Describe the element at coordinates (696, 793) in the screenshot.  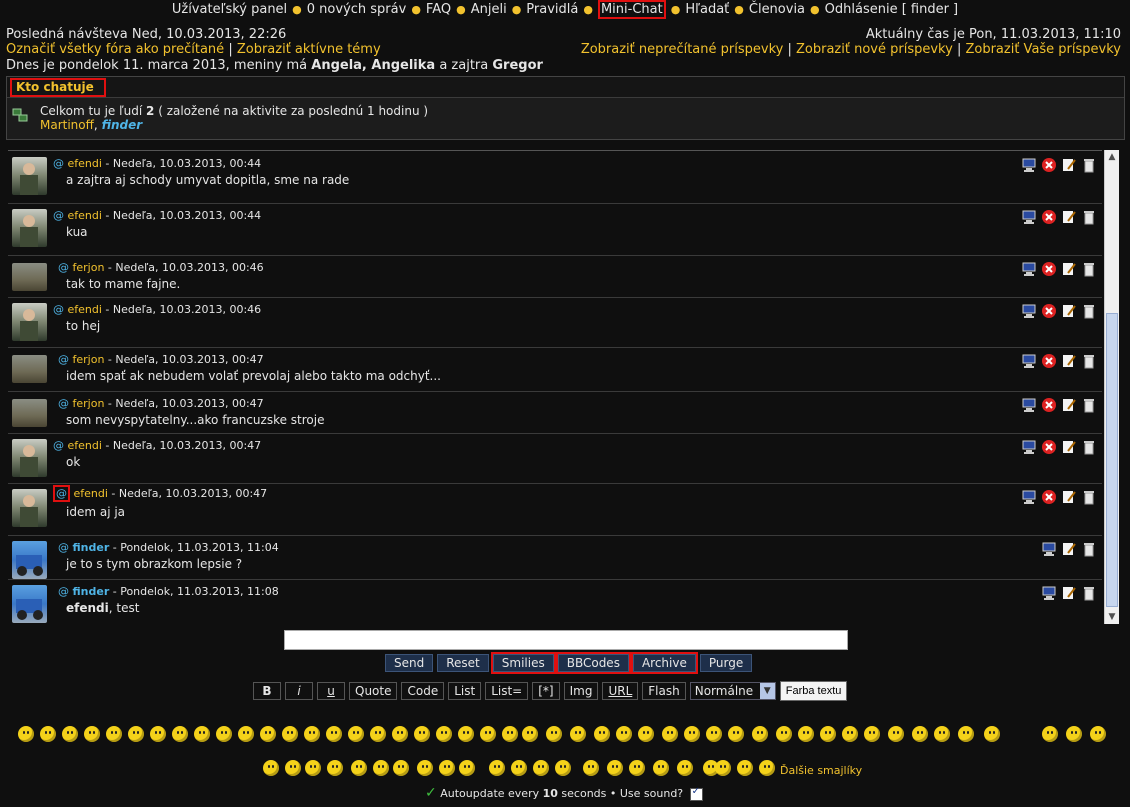
I see `use-sound-checkbox` at that location.